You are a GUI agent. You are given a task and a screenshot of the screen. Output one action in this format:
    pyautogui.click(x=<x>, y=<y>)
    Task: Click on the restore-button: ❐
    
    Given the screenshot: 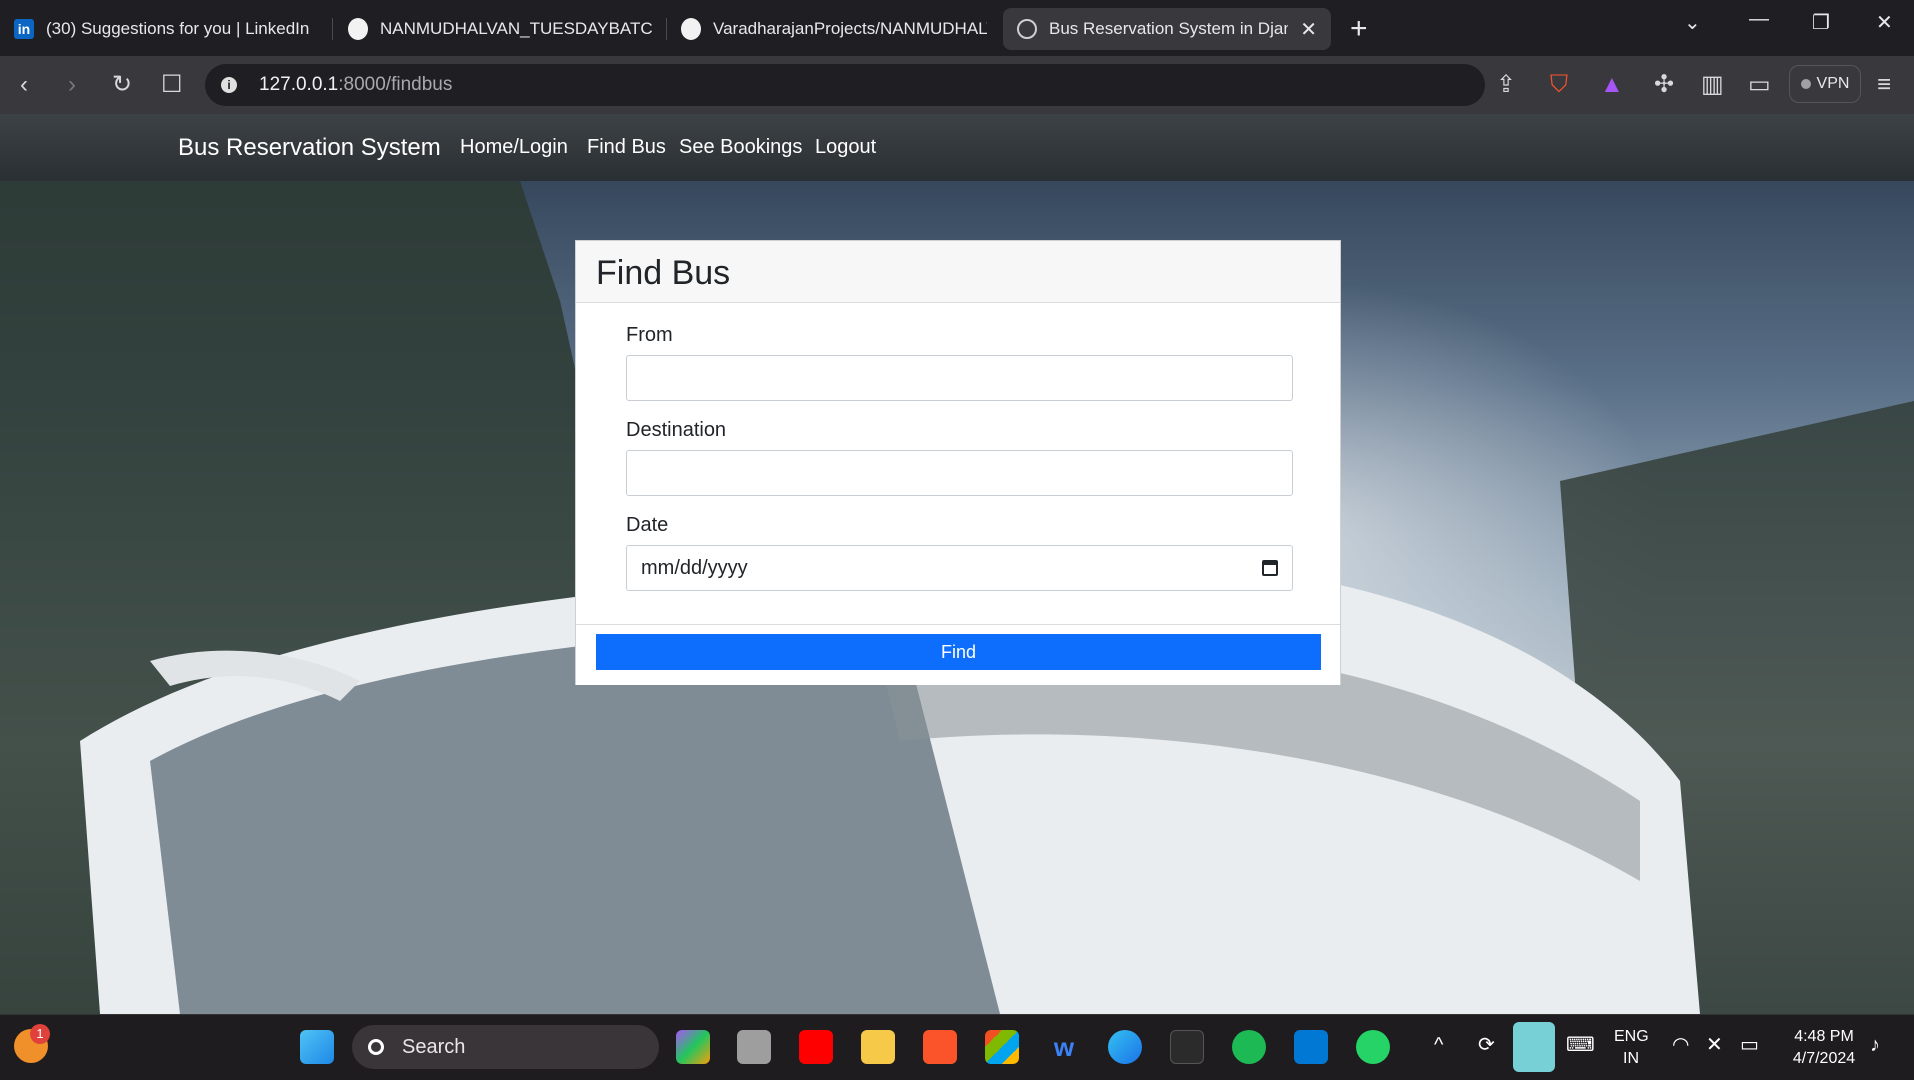 What is the action you would take?
    pyautogui.click(x=1821, y=22)
    